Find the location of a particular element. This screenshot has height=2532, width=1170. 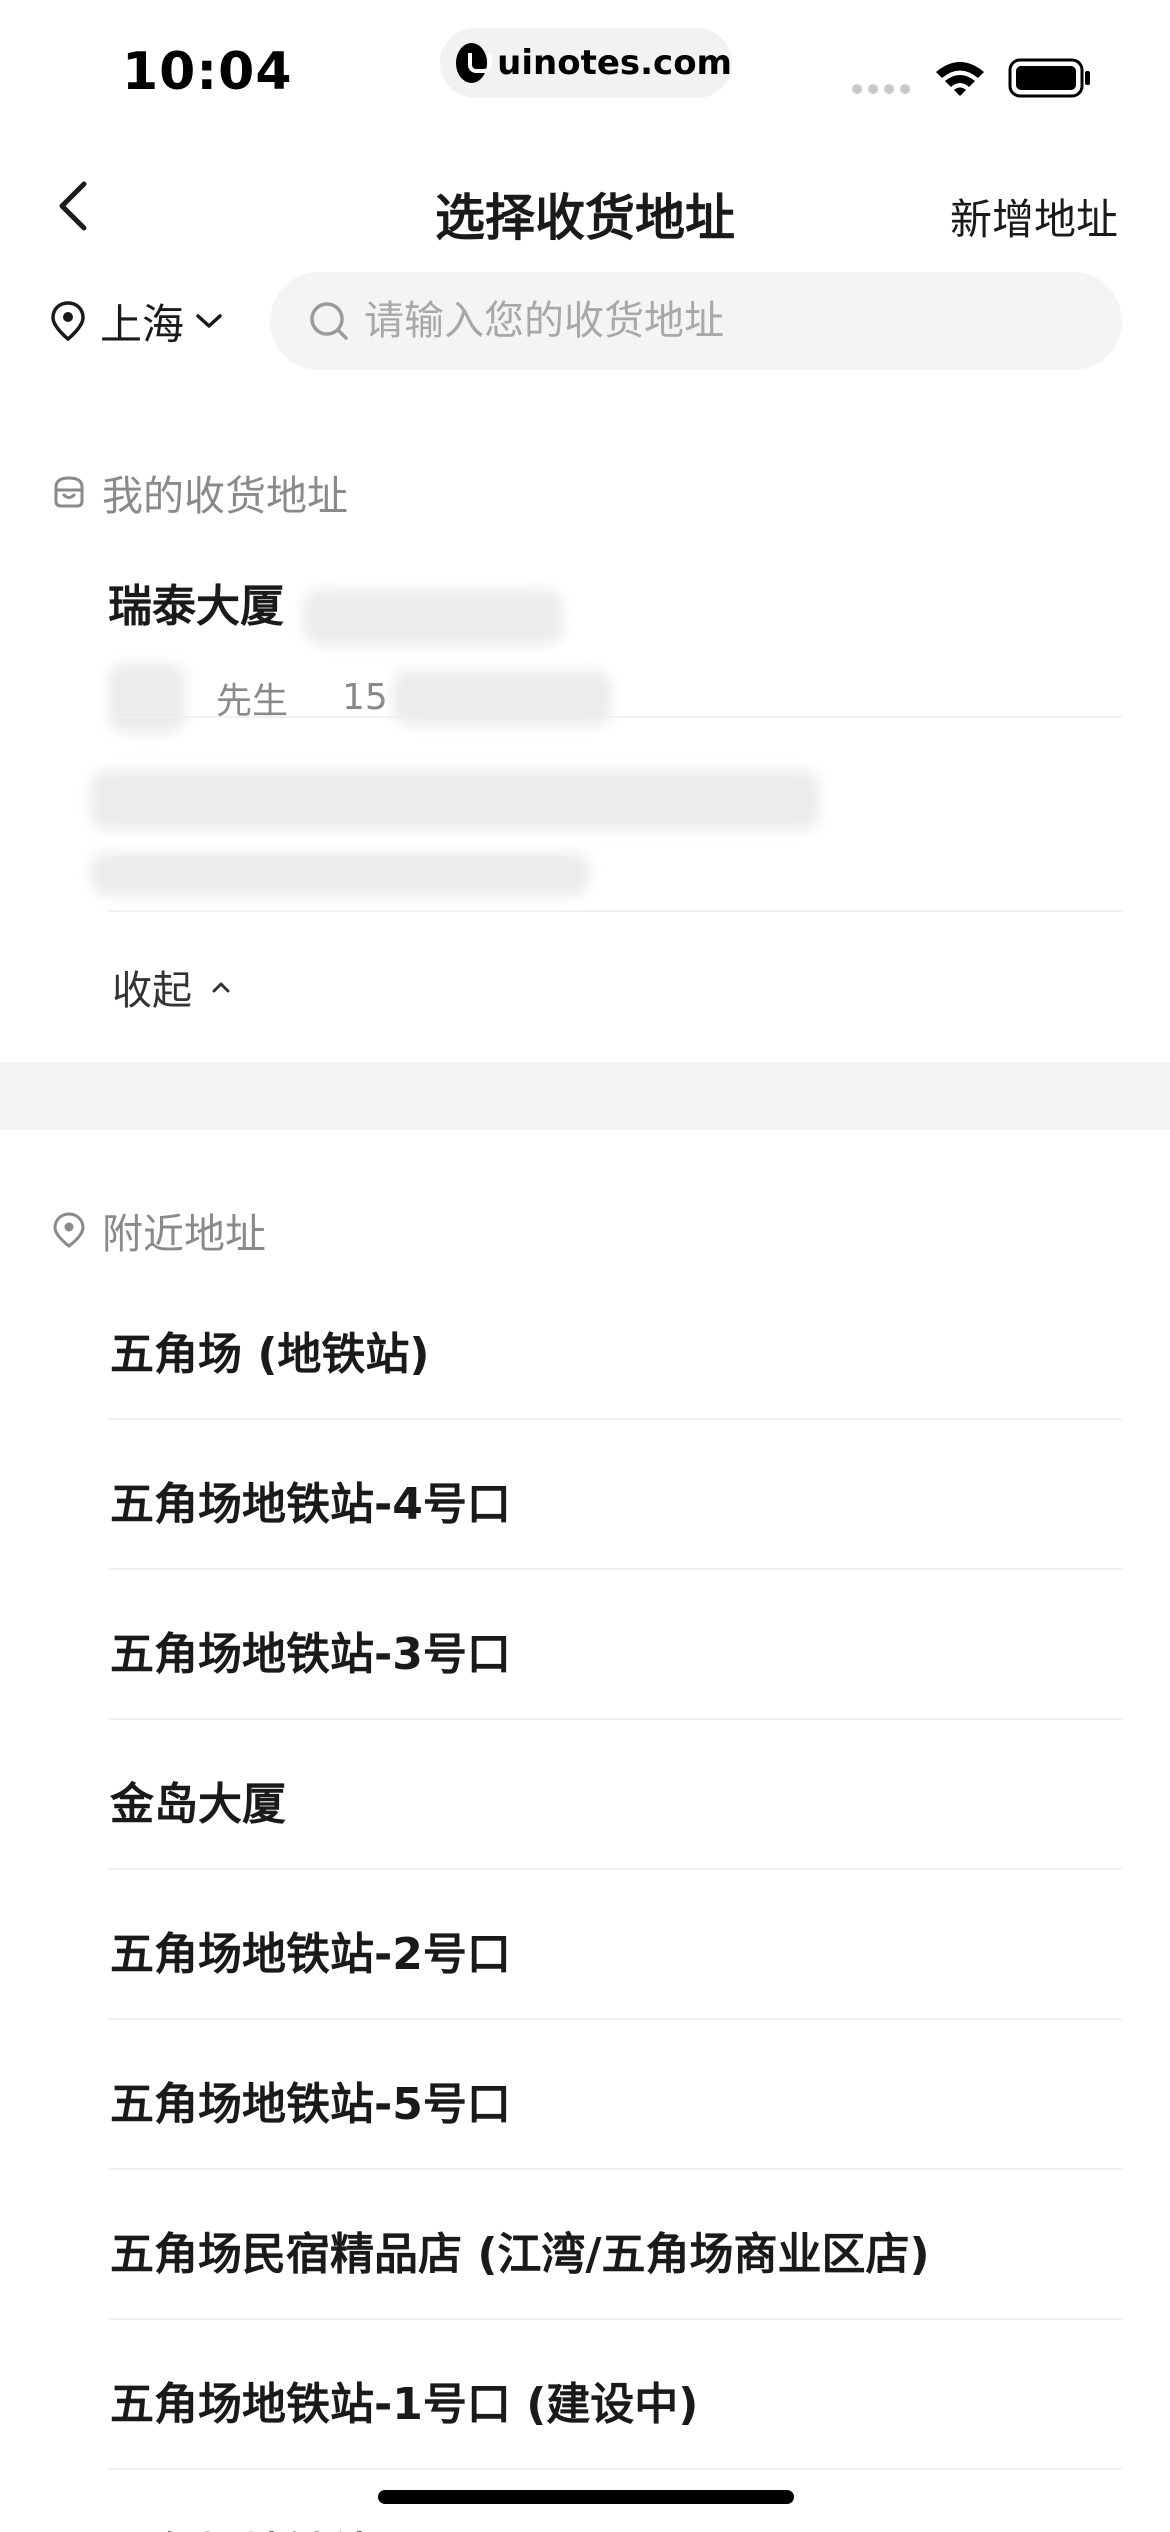

nearby-address-item: 五角场地铁站-1号口 (建设中) is located at coordinates (615, 2395).